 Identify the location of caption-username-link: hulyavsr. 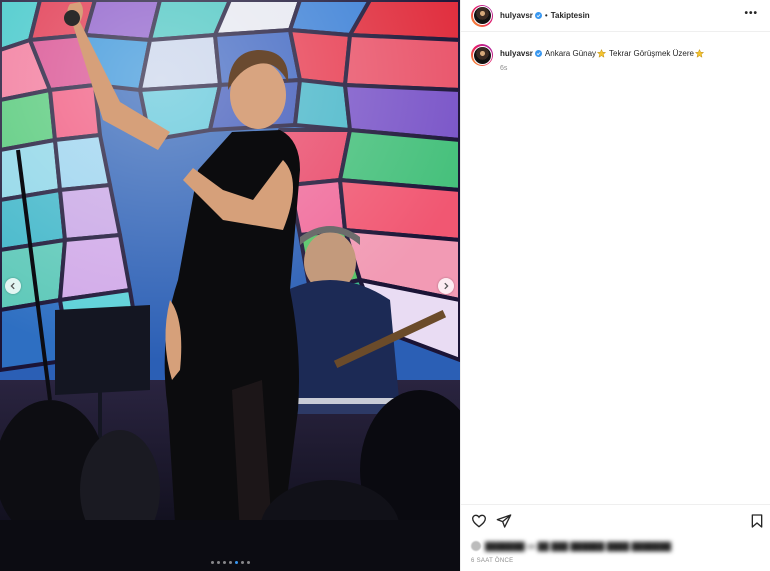
(516, 53).